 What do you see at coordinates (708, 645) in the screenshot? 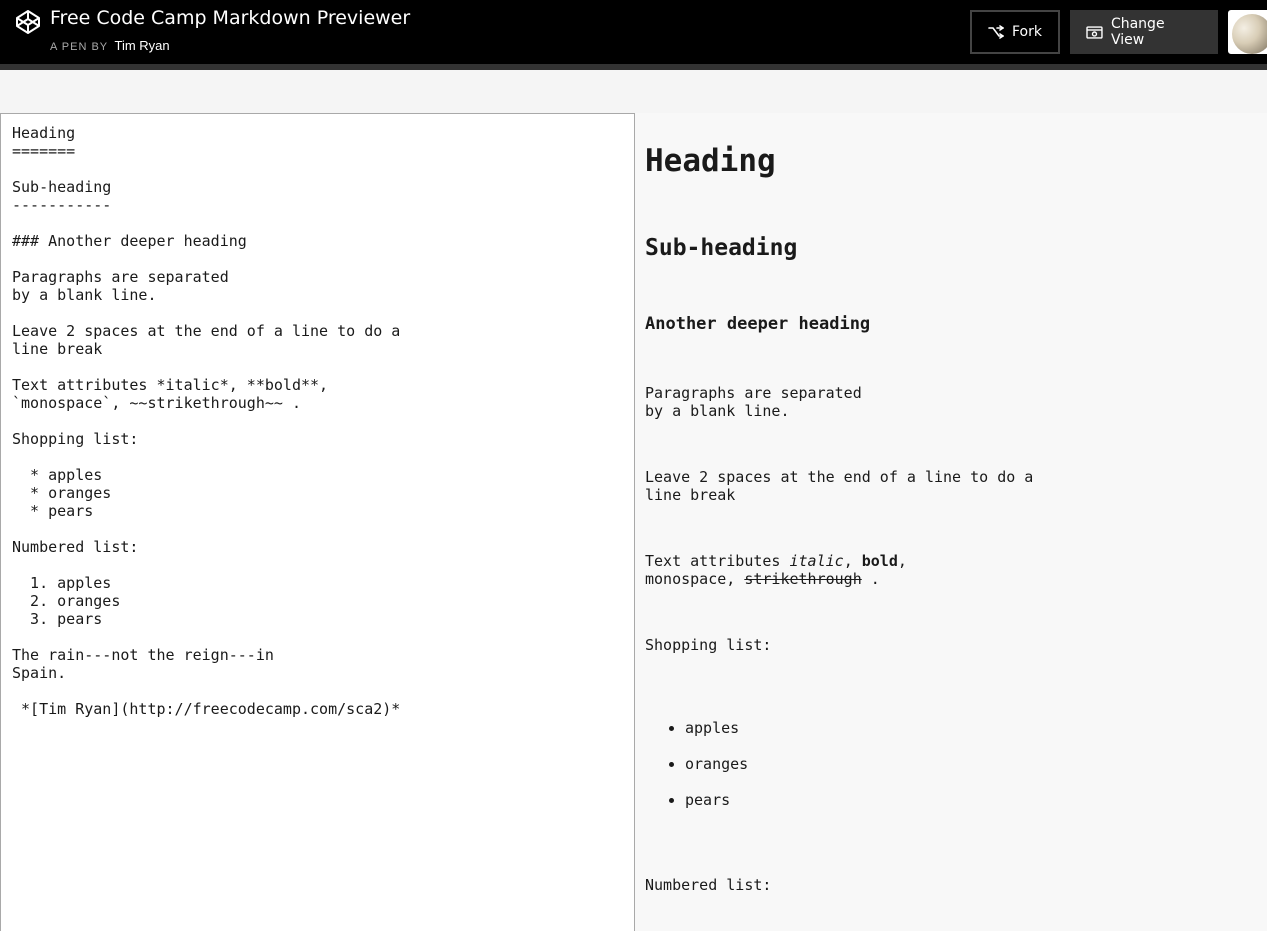
I see `shopping-list-label: Shopping list:` at bounding box center [708, 645].